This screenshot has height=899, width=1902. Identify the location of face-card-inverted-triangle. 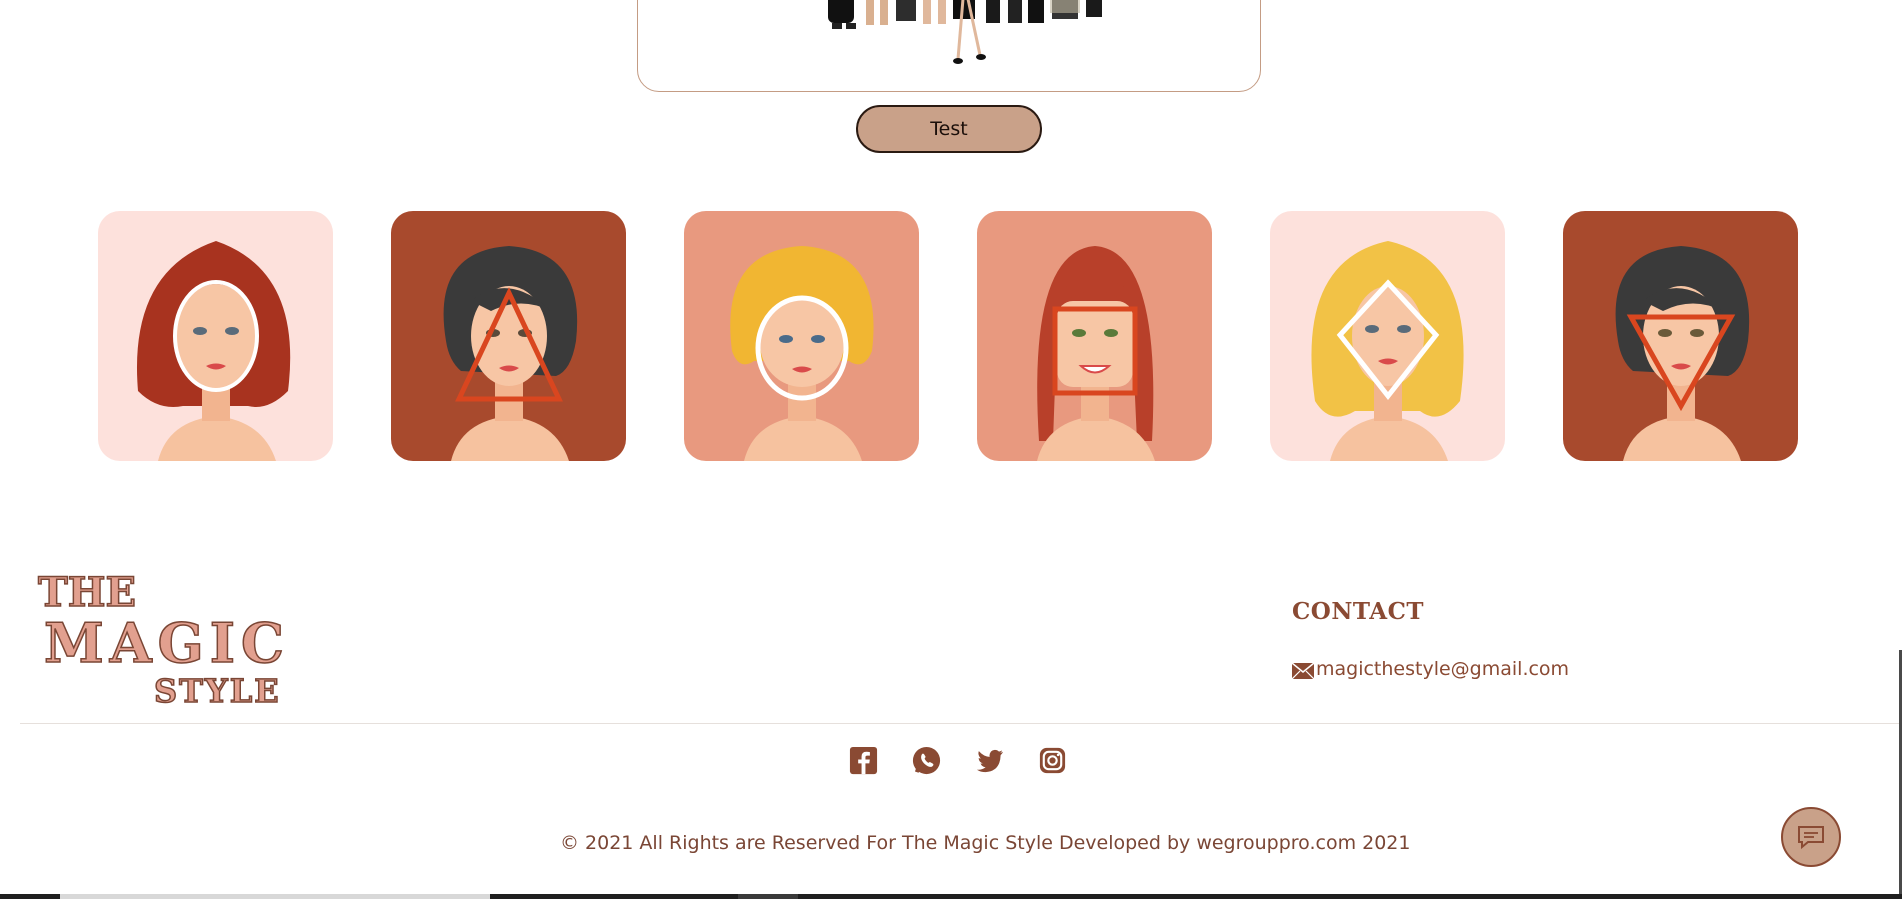
(1680, 336).